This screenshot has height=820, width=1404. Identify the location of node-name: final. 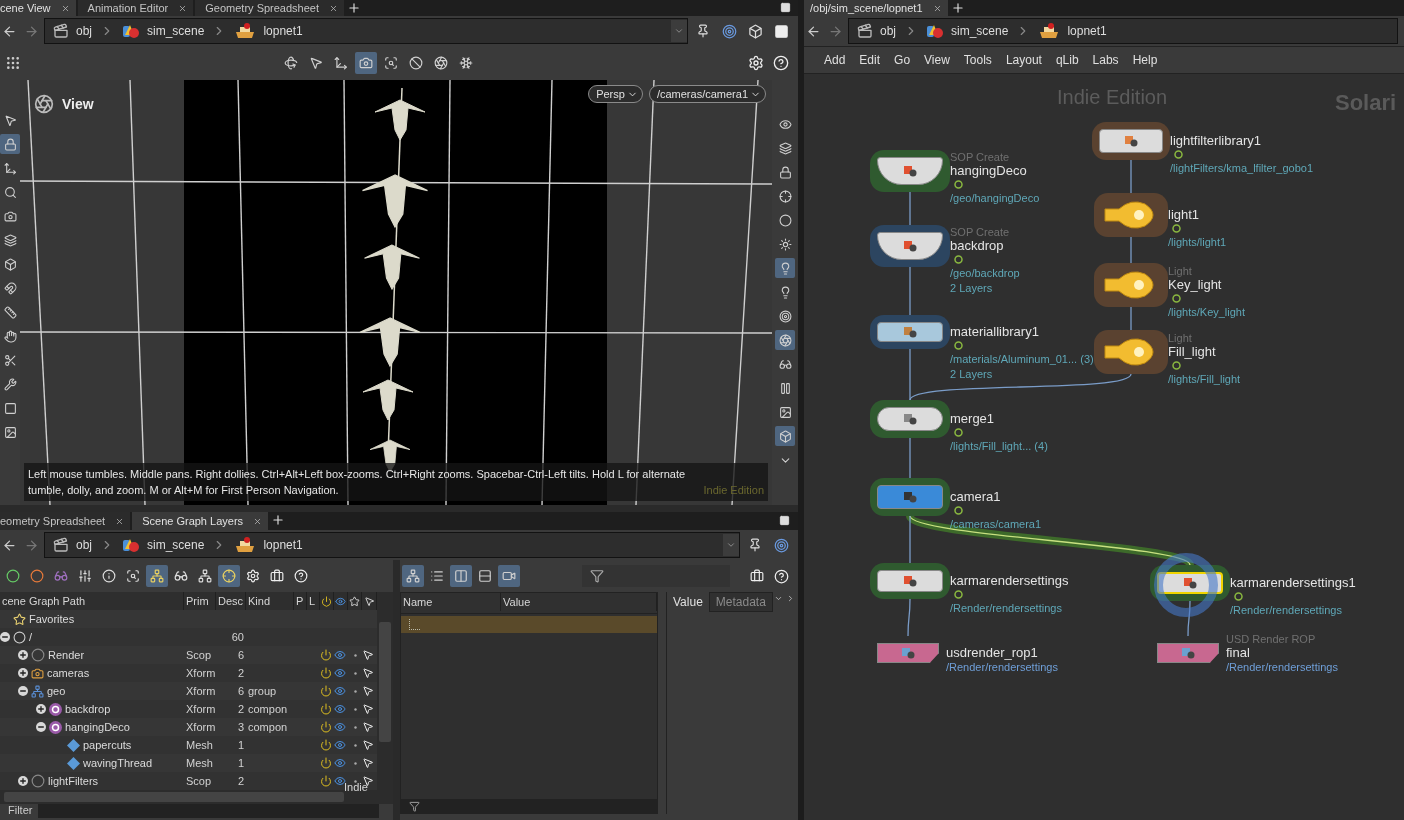
(1282, 652).